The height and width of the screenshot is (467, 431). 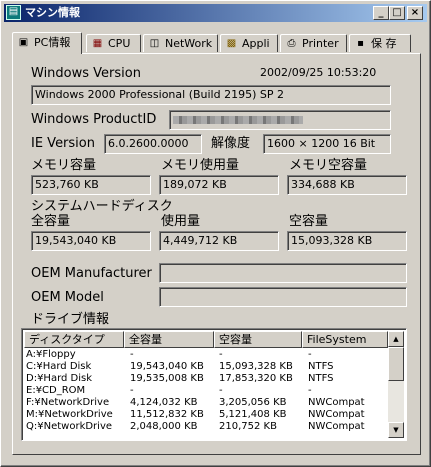 What do you see at coordinates (256, 43) in the screenshot?
I see `tab-label: Appli` at bounding box center [256, 43].